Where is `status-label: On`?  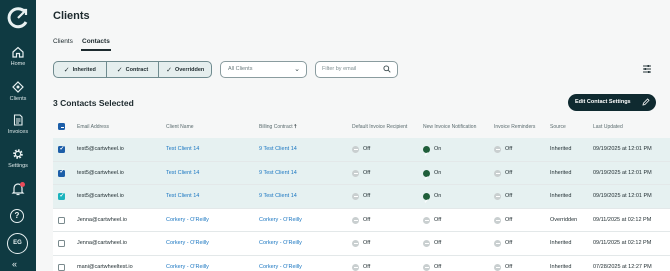 status-label: On is located at coordinates (438, 196).